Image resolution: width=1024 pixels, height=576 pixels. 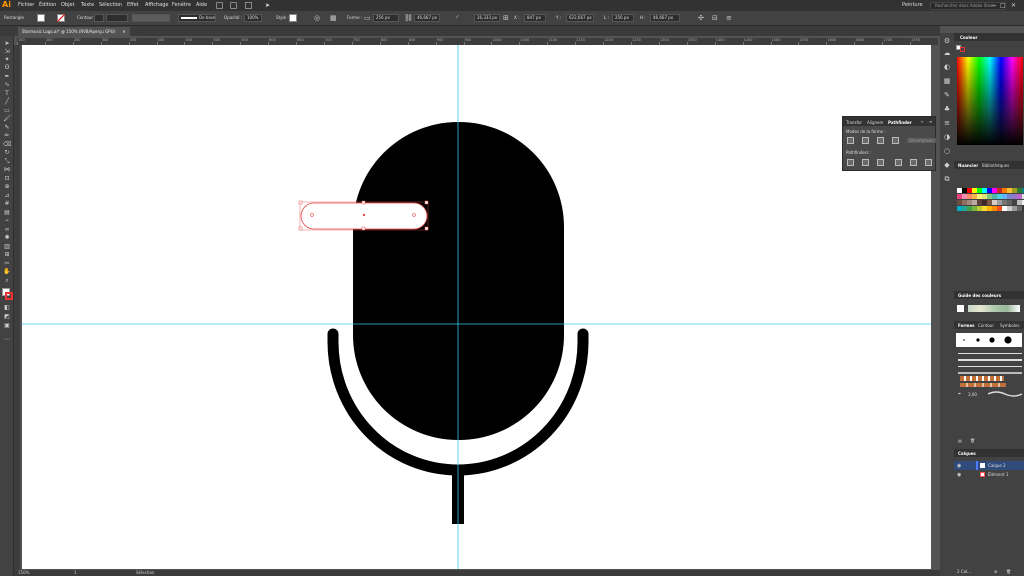 I want to click on stroke-swatch, so click(x=61, y=18).